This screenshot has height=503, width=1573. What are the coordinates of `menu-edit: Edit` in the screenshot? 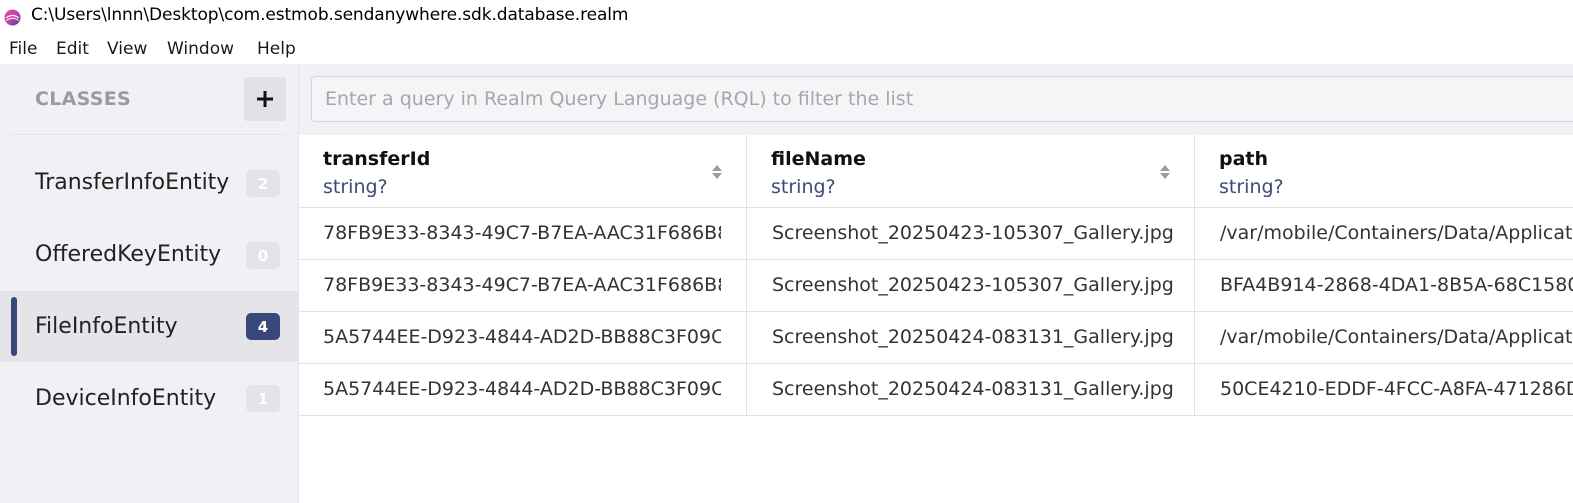 It's located at (72, 49).